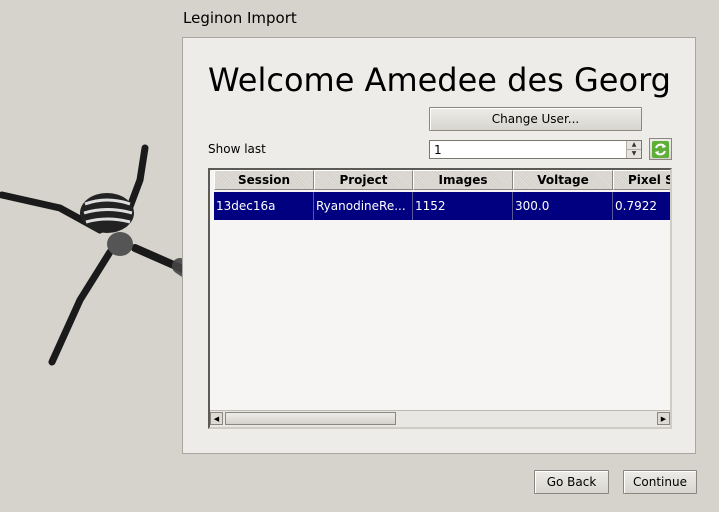  I want to click on column-header-voltage: Voltage, so click(563, 180).